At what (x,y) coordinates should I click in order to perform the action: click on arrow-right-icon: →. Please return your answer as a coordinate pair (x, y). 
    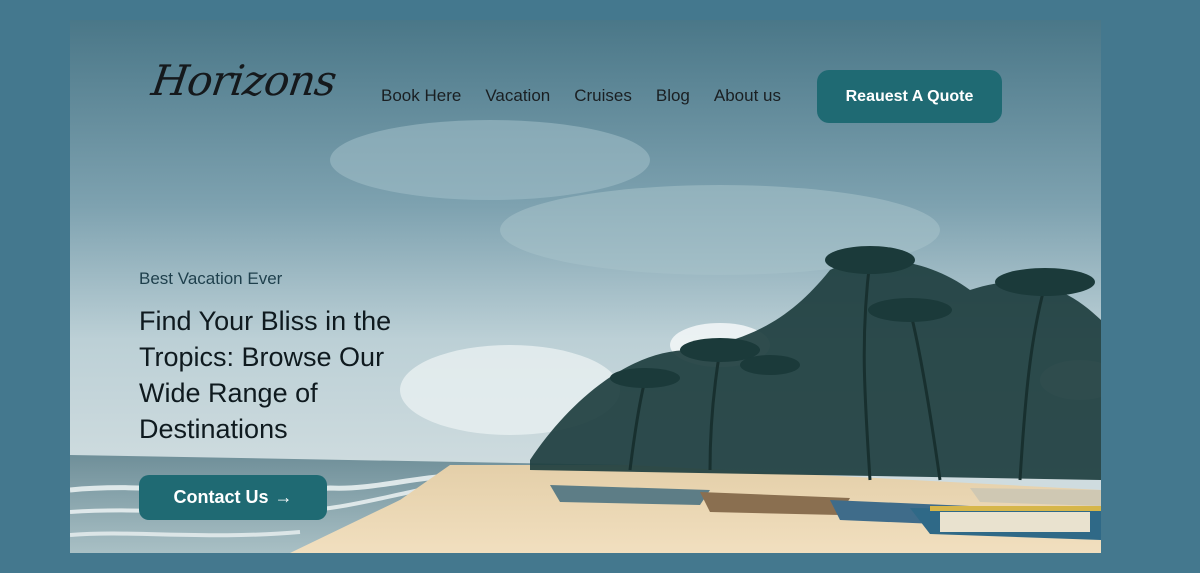
    Looking at the image, I should click on (283, 497).